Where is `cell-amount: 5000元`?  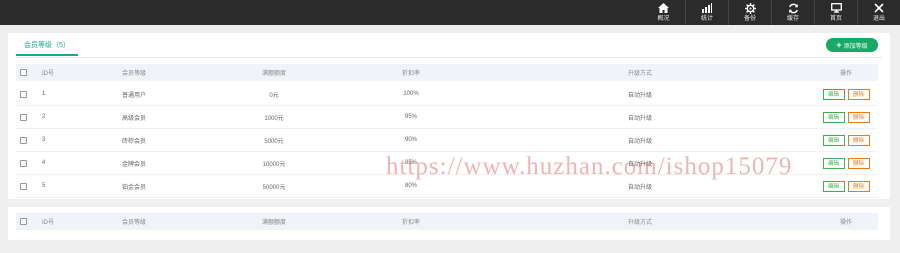
cell-amount: 5000元 is located at coordinates (274, 141).